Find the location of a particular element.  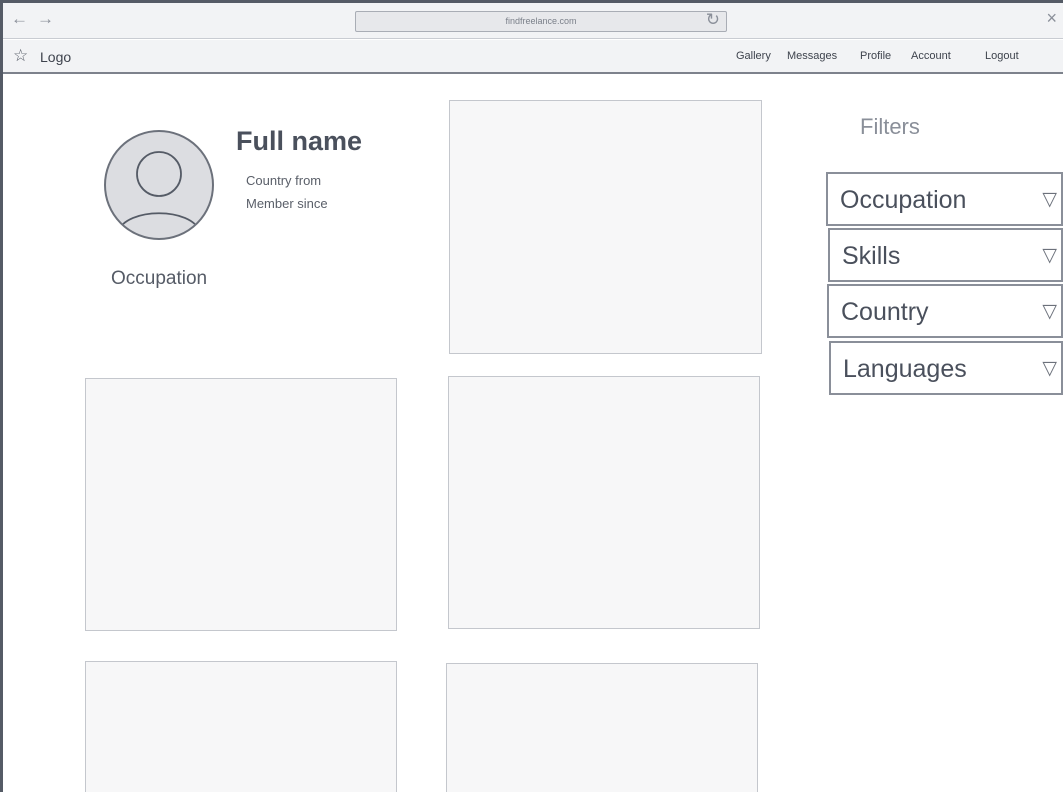

back-arrow-icon: ← is located at coordinates (19, 19).